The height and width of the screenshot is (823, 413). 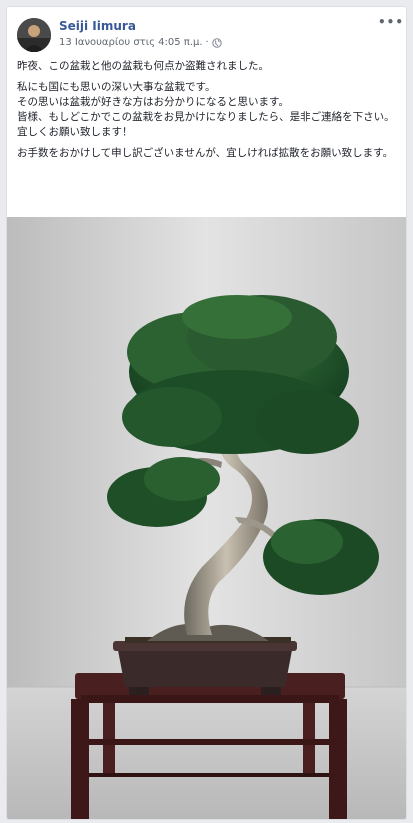 I want to click on more-options-button: •••, so click(x=390, y=23).